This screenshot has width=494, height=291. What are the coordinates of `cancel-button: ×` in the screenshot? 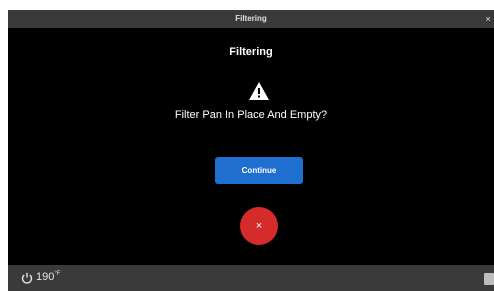 It's located at (259, 226).